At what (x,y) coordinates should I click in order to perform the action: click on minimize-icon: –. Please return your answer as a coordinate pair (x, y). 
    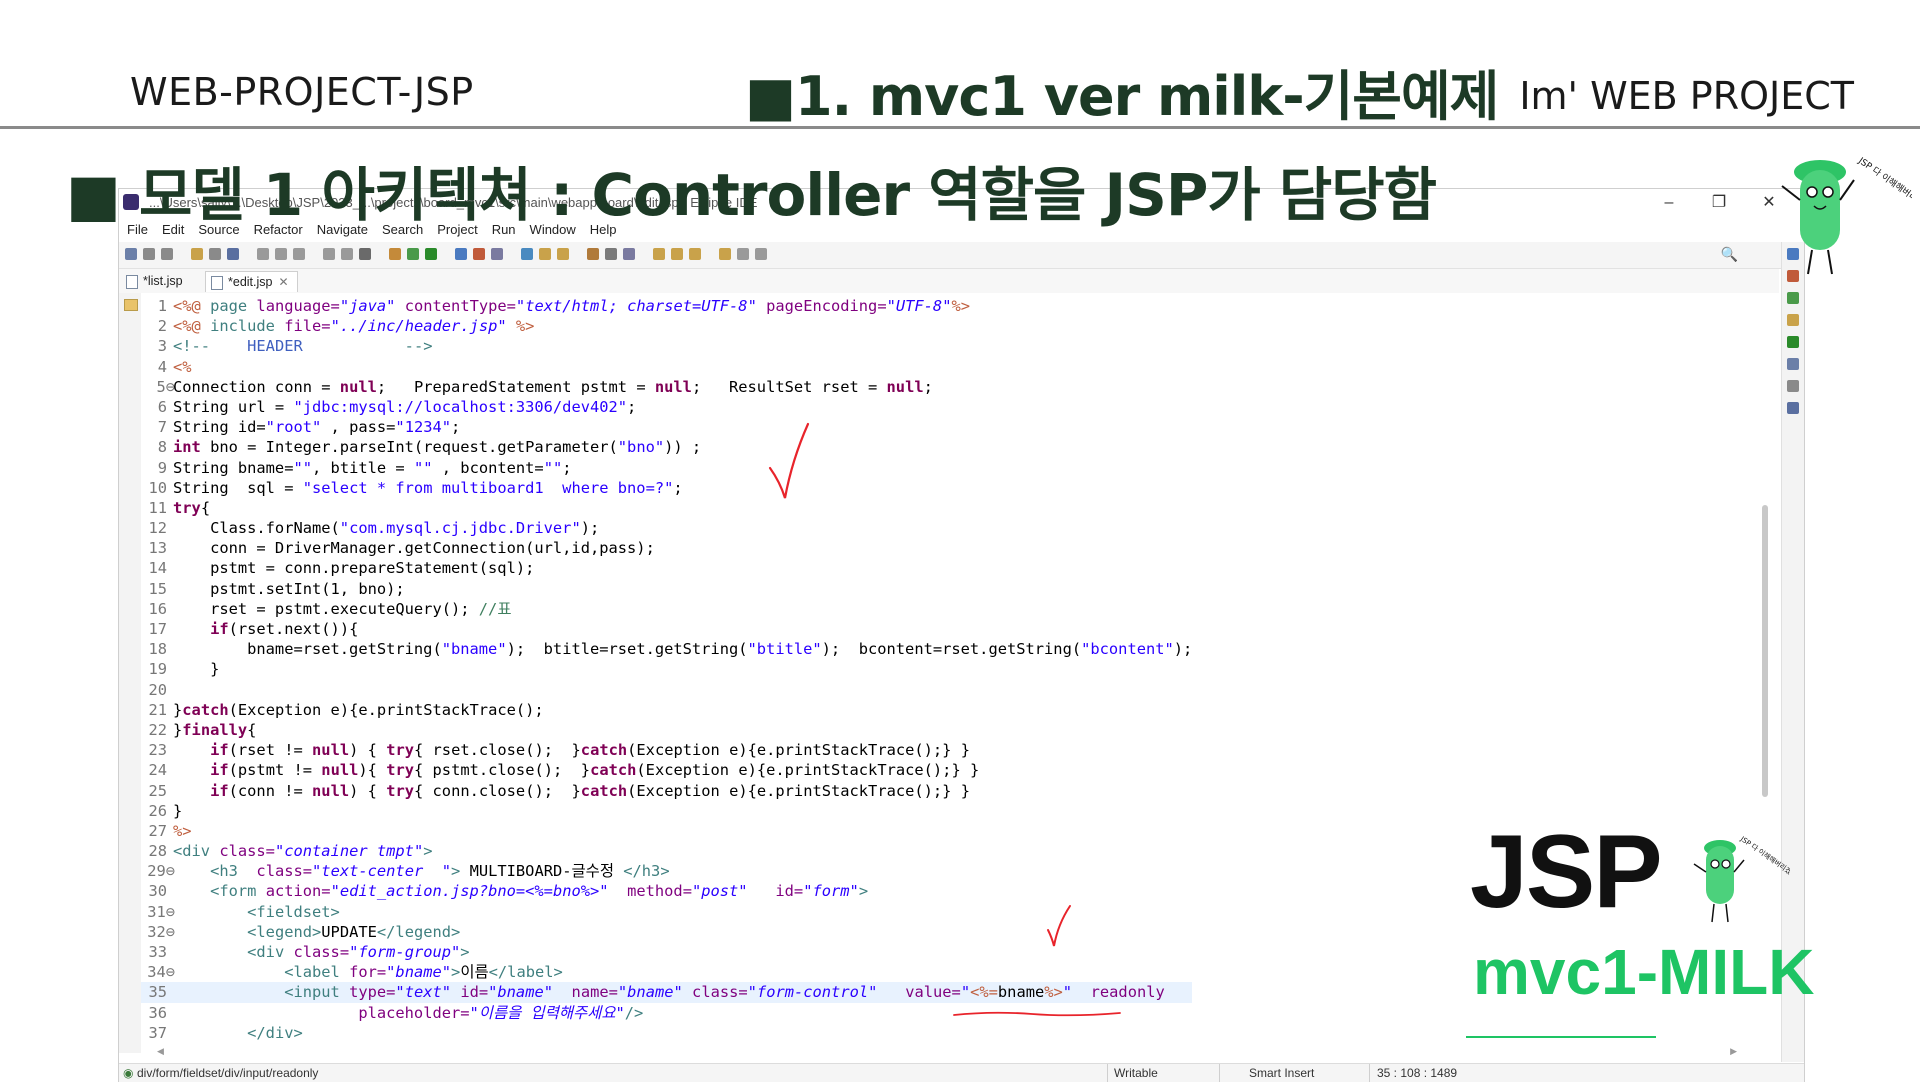
    Looking at the image, I should click on (1669, 203).